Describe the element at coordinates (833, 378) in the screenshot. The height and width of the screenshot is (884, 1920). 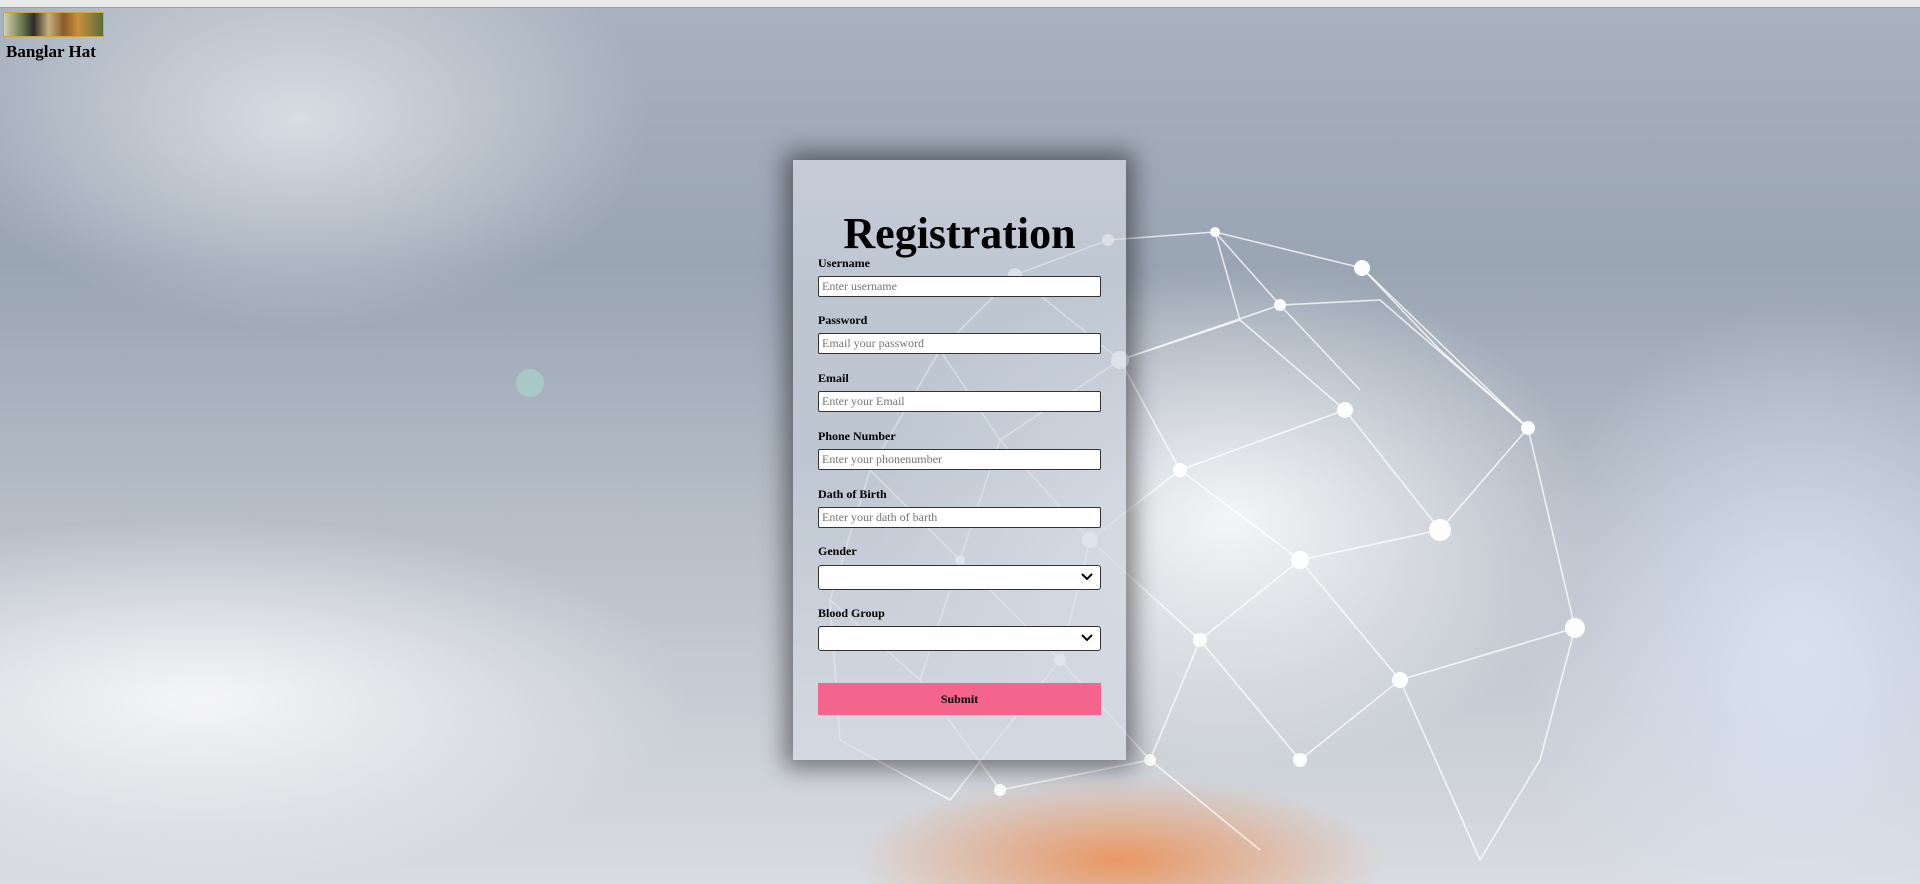
I see `email-label: Email` at that location.